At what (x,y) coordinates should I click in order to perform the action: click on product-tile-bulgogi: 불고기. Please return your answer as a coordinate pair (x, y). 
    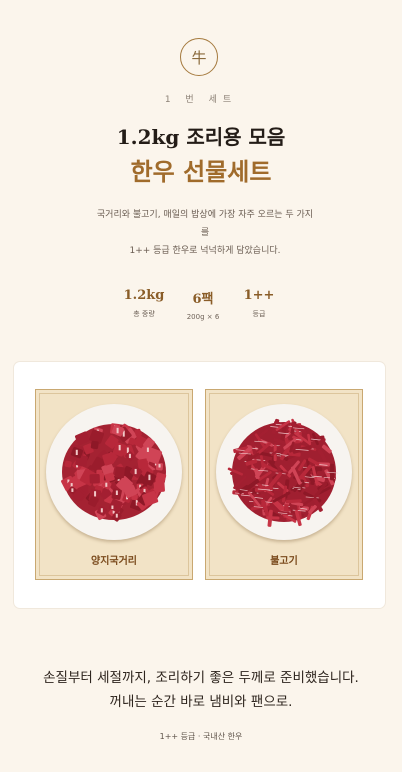
    Looking at the image, I should click on (284, 484).